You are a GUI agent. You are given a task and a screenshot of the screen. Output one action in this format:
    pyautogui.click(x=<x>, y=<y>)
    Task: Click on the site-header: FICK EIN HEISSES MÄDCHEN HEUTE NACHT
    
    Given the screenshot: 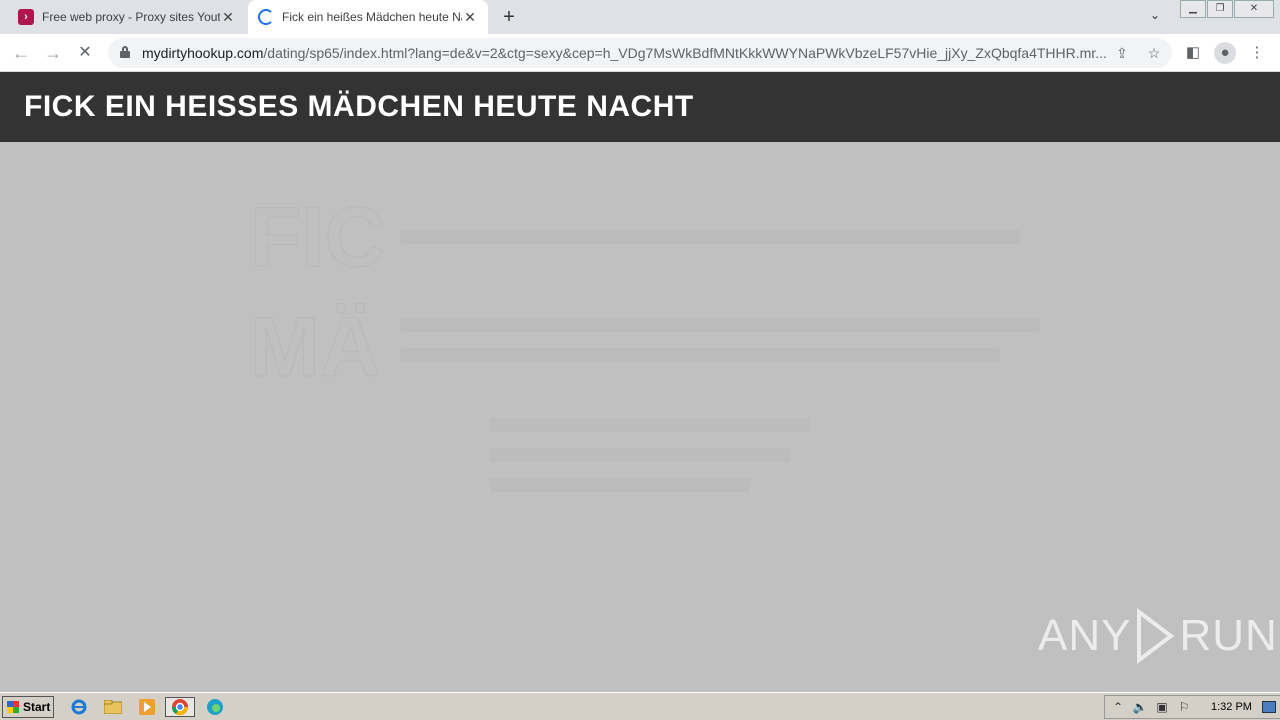 What is the action you would take?
    pyautogui.click(x=640, y=107)
    